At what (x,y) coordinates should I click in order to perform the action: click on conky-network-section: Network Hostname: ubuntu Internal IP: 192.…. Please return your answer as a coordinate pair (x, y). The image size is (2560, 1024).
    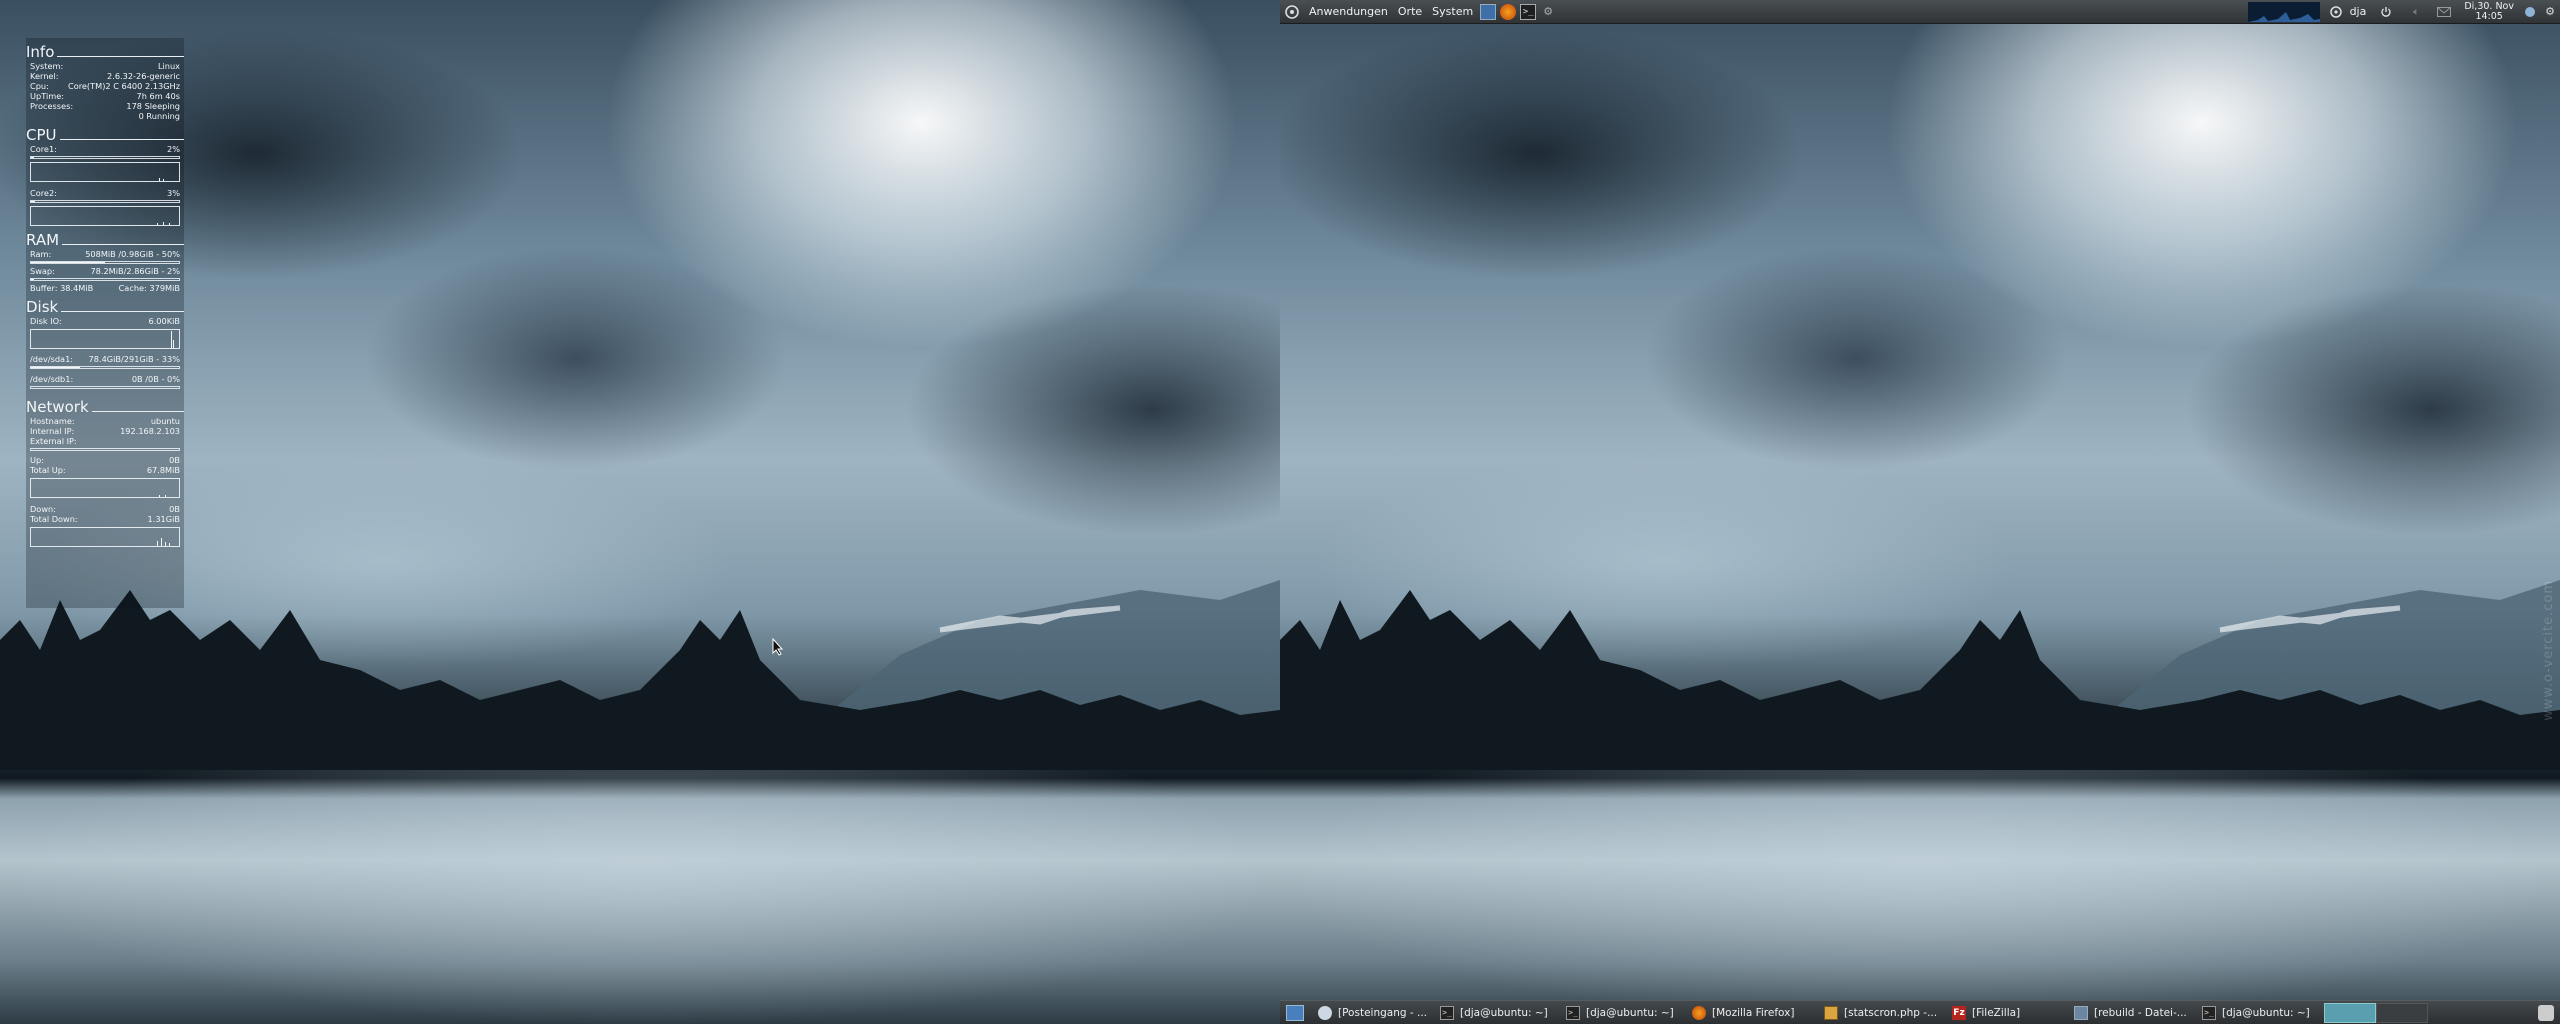
    Looking at the image, I should click on (105, 473).